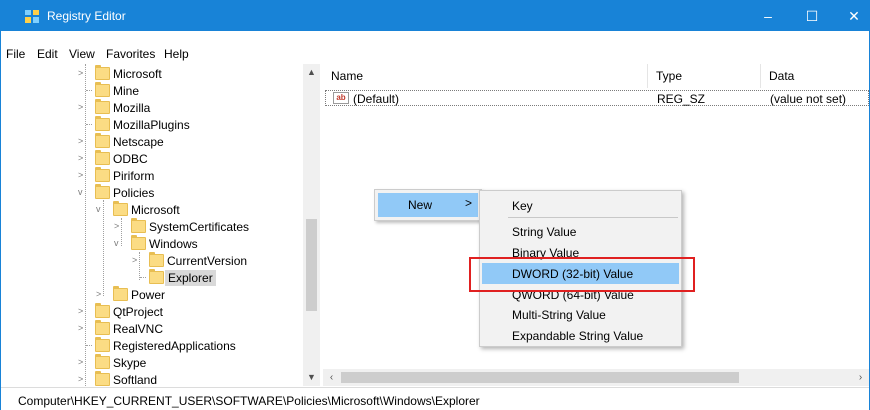 Image resolution: width=870 pixels, height=410 pixels. I want to click on tree-item-label: RealVNC, so click(138, 329).